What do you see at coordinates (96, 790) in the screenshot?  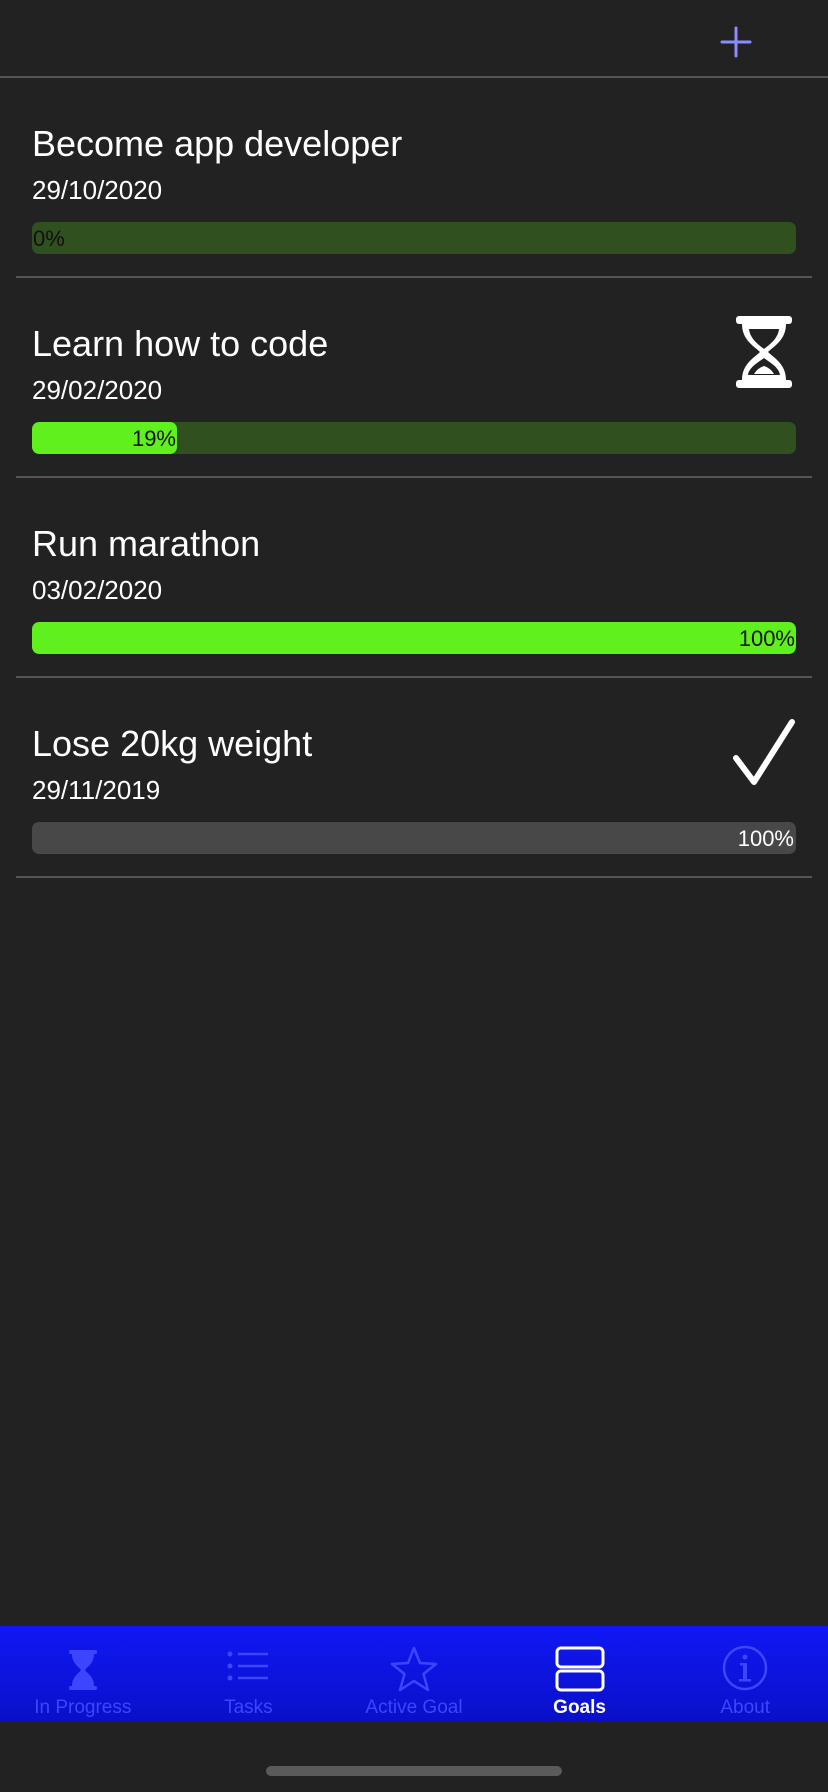 I see `goal-date: 29/11/2019` at bounding box center [96, 790].